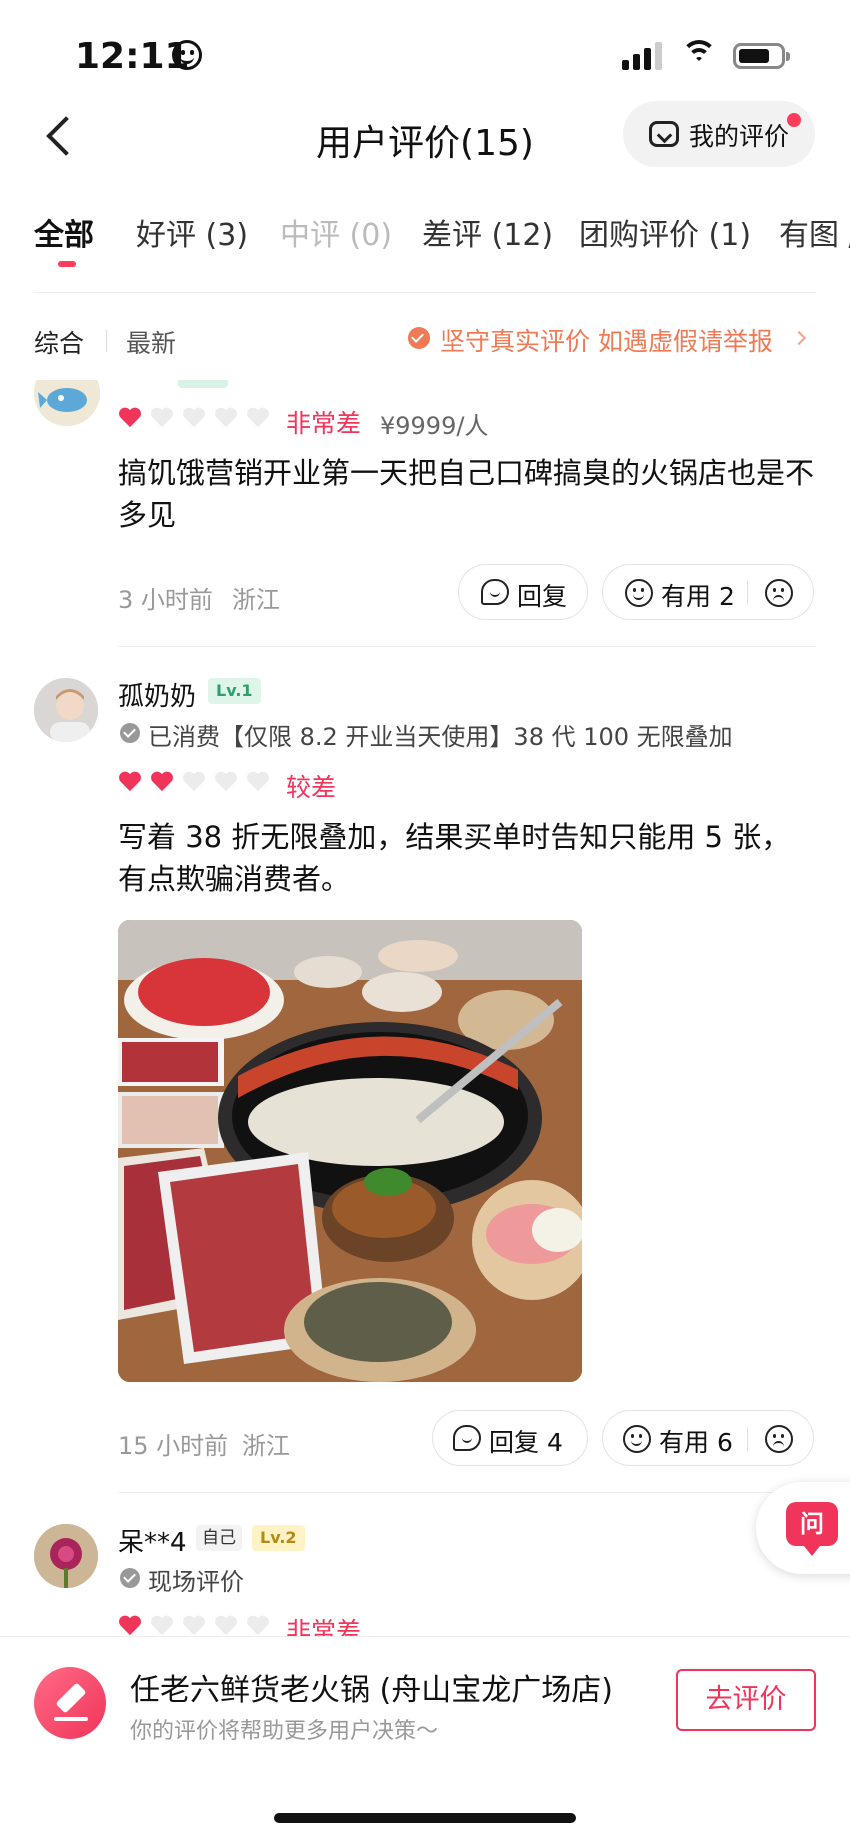  Describe the element at coordinates (278, 1538) in the screenshot. I see `level-badge: Lv.2` at that location.